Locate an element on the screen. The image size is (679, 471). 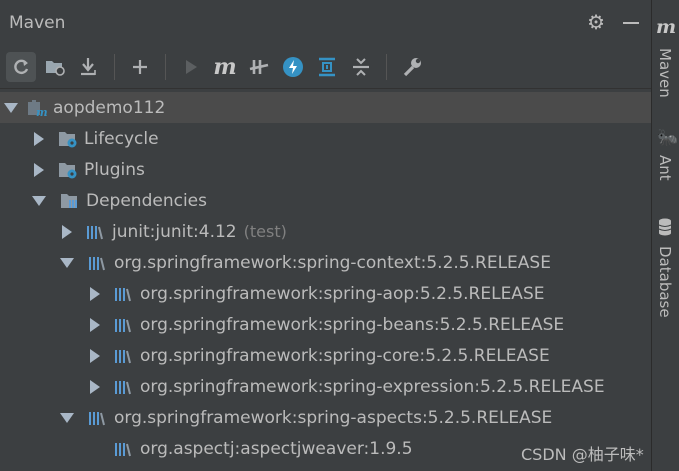
gear-icon: ⚙ is located at coordinates (596, 22).